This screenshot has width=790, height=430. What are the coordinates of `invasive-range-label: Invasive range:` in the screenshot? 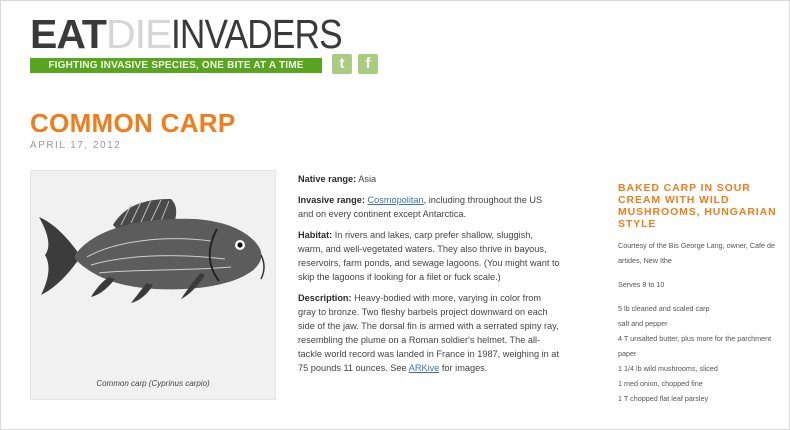 It's located at (331, 200).